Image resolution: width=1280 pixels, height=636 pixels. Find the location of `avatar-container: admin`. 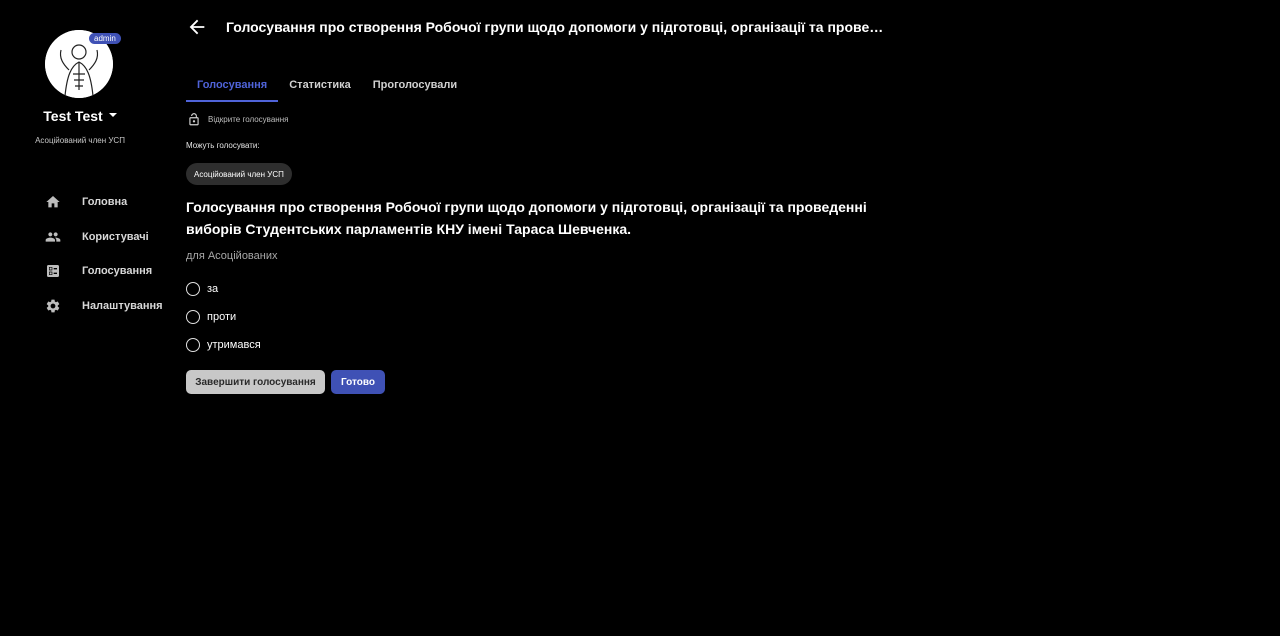

avatar-container: admin is located at coordinates (83, 64).